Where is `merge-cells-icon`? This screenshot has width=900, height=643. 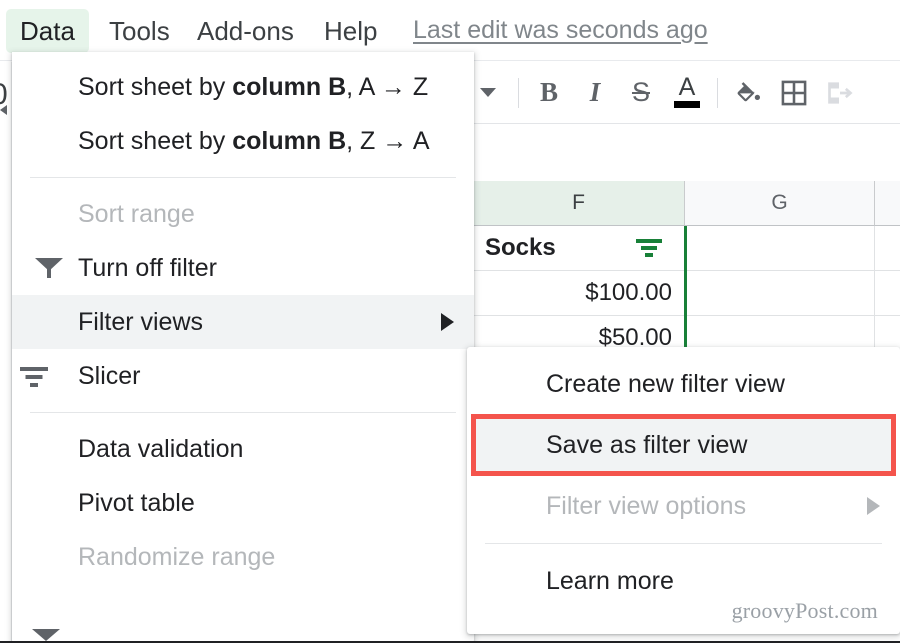
merge-cells-icon is located at coordinates (840, 92).